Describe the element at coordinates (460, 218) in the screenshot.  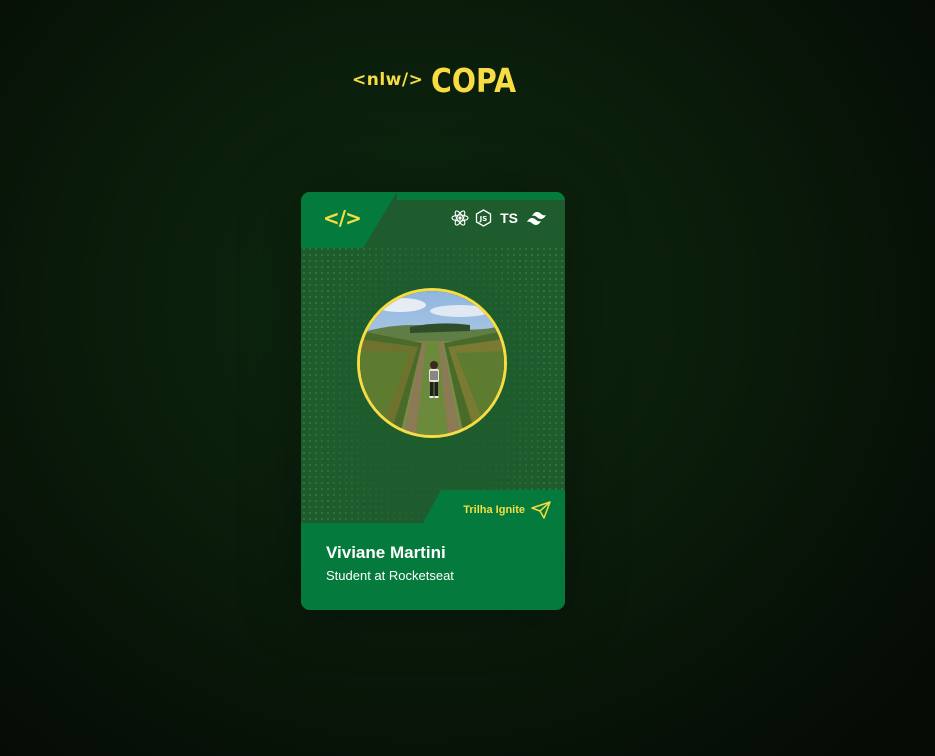
I see `react-icon` at that location.